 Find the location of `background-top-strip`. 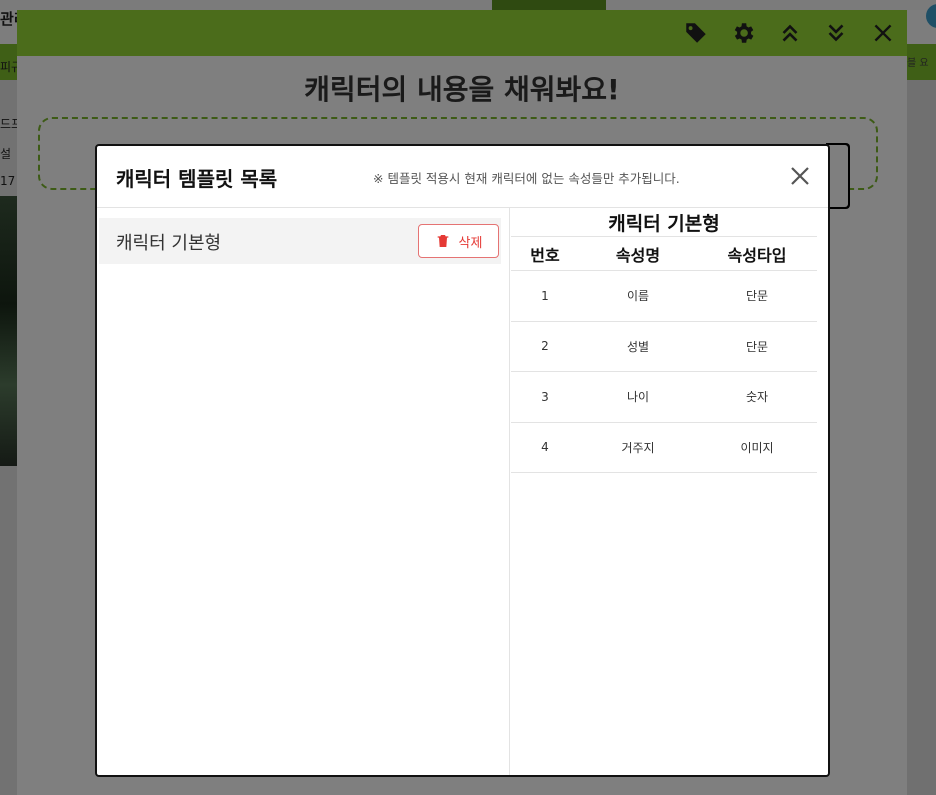

background-top-strip is located at coordinates (468, 5).